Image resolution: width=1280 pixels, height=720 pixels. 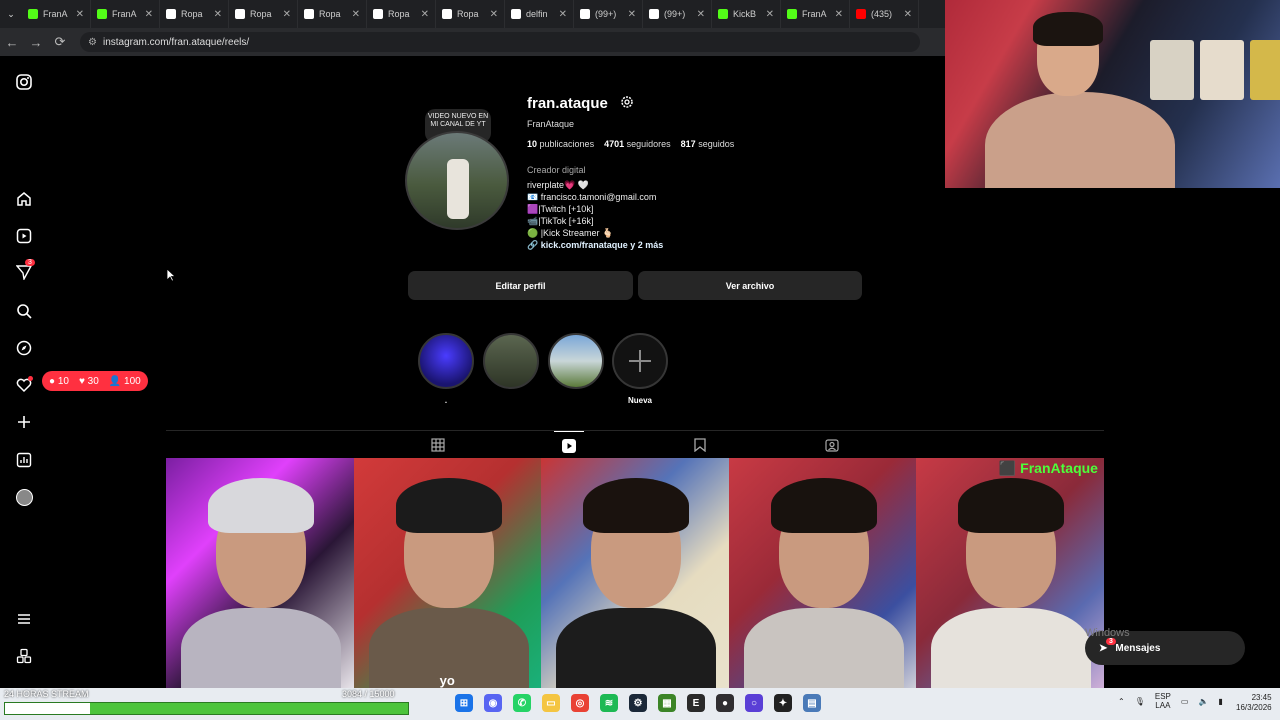 I want to click on stream-progress-bar, so click(x=206, y=708).